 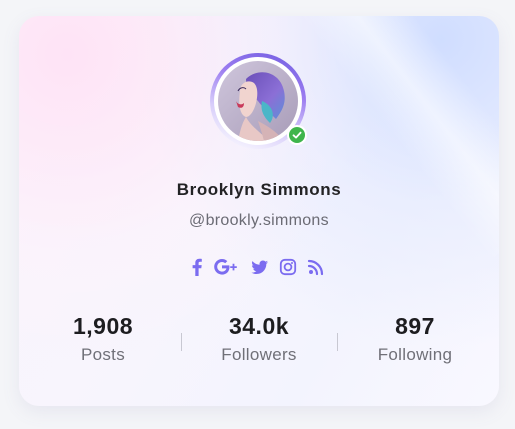 I want to click on google-plus-icon, so click(x=226, y=267).